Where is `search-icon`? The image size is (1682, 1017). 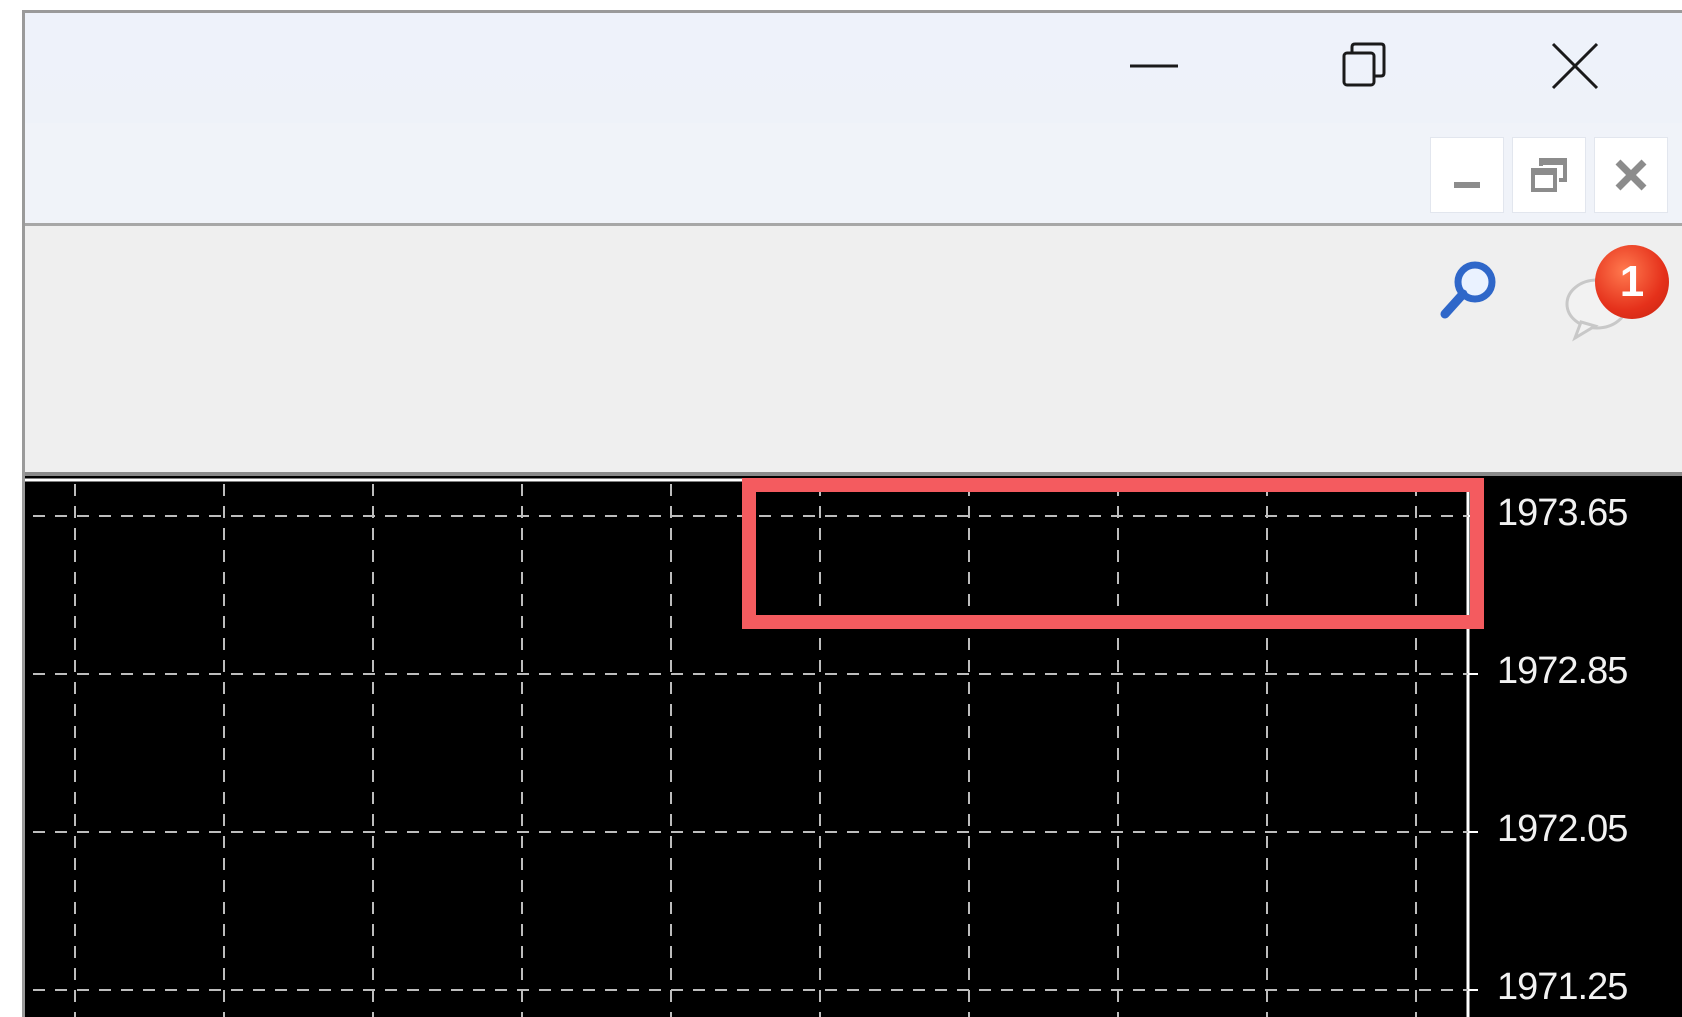
search-icon is located at coordinates (1468, 290).